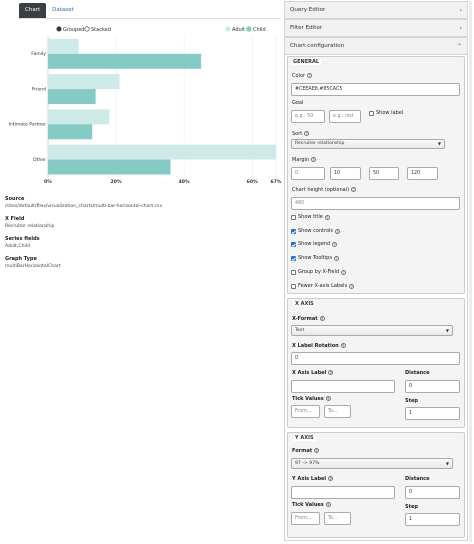 The image size is (474, 544). Describe the element at coordinates (301, 134) in the screenshot. I see `sort-label: Sort?` at that location.